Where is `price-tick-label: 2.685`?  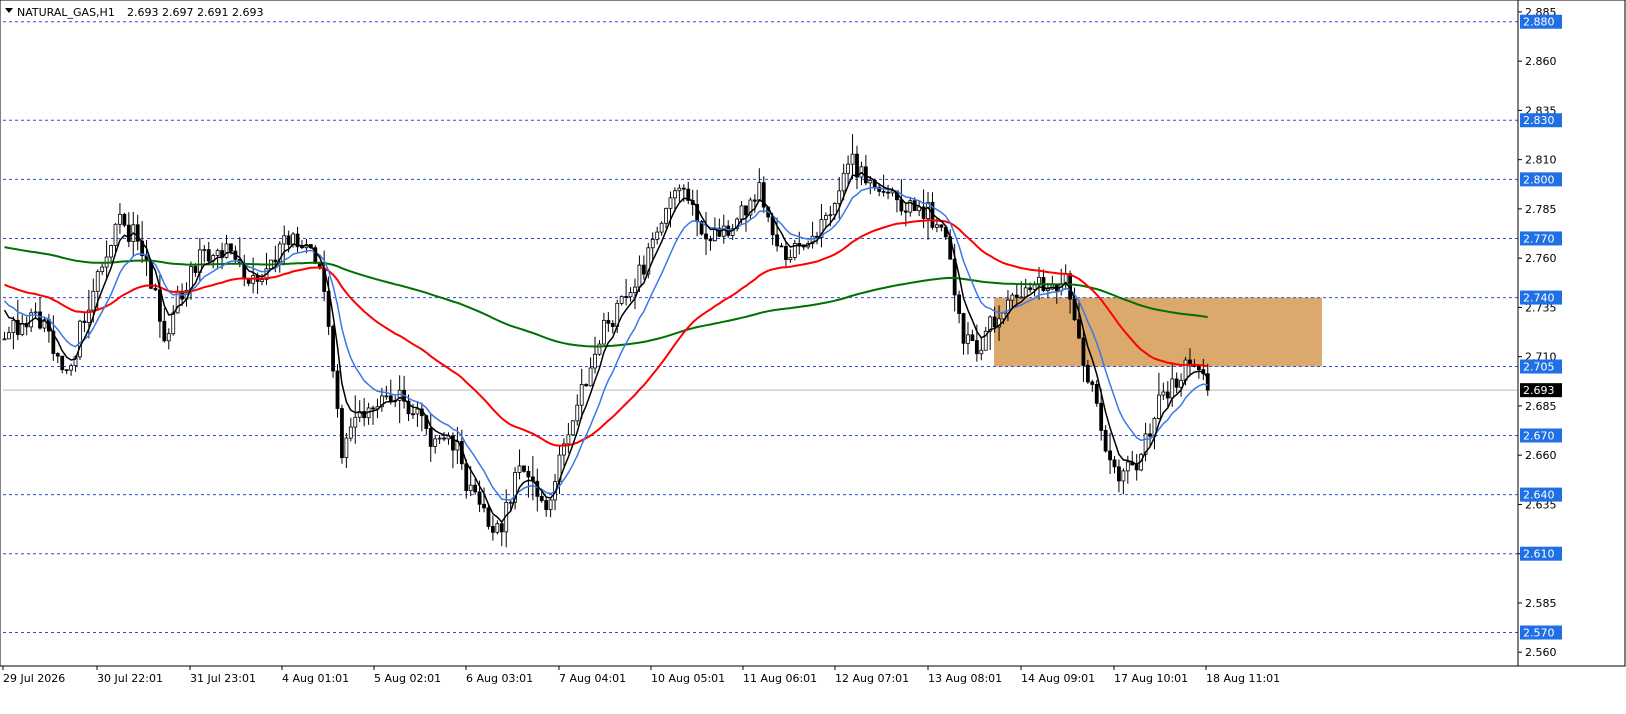
price-tick-label: 2.685 is located at coordinates (1541, 406).